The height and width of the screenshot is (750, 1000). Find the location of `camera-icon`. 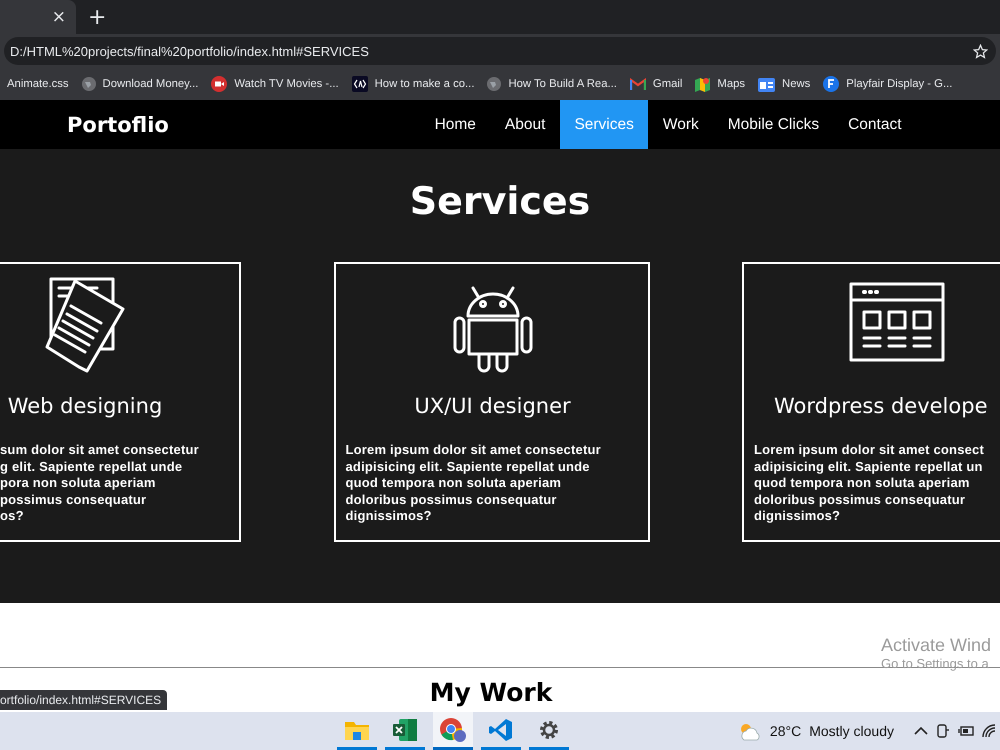

camera-icon is located at coordinates (943, 731).